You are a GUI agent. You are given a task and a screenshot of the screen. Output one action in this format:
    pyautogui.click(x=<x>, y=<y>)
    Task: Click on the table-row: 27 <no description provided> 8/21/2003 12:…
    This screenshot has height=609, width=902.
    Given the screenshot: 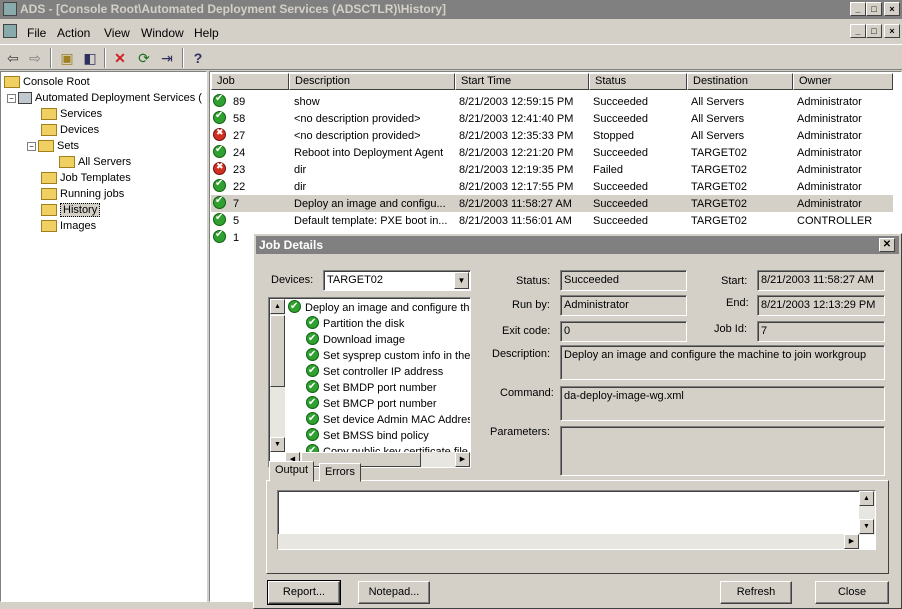 What is the action you would take?
    pyautogui.click(x=552, y=135)
    